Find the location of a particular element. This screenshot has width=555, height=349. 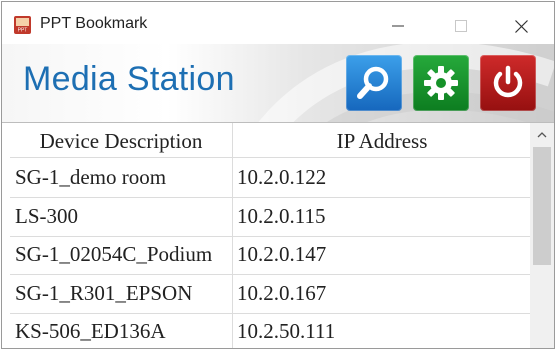

device-description: SG-1_demo room is located at coordinates (91, 177).